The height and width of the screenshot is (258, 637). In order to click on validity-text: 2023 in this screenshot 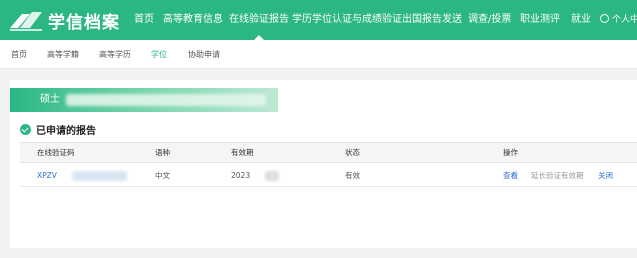, I will do `click(241, 175)`.